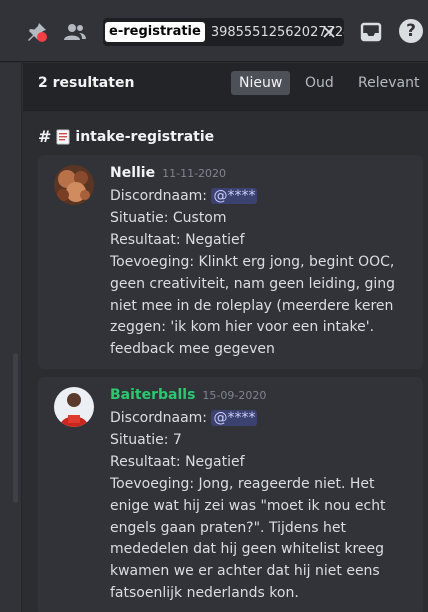  What do you see at coordinates (63, 137) in the screenshot?
I see `clipboard-icon` at bounding box center [63, 137].